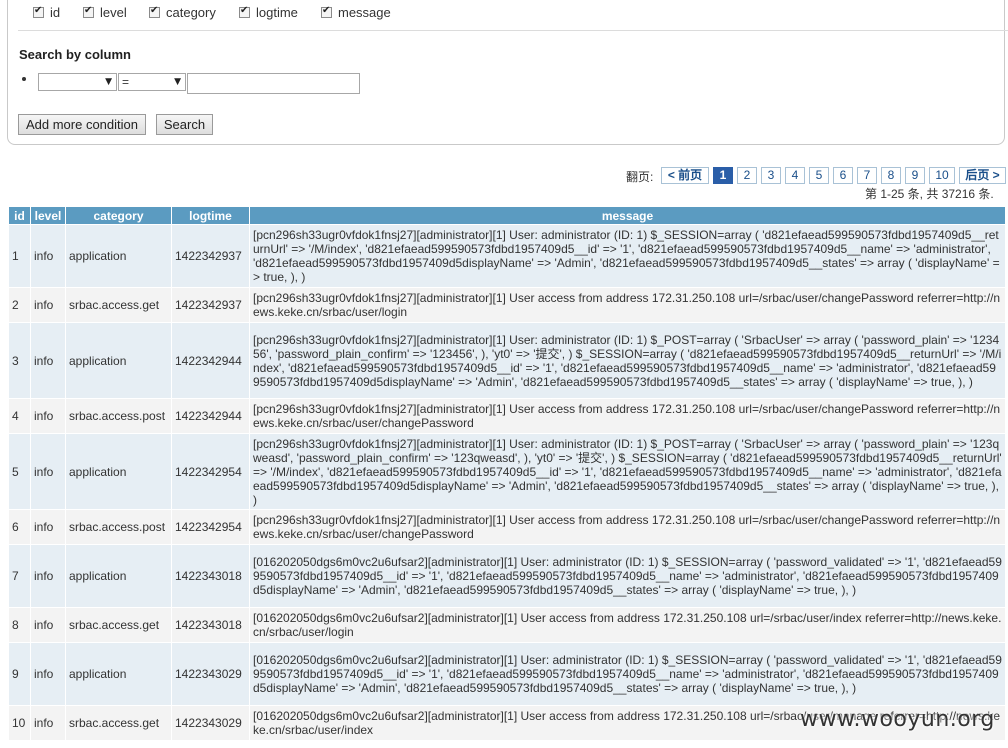 The width and height of the screenshot is (1008, 748). What do you see at coordinates (19, 674) in the screenshot?
I see `cell-id: 9` at bounding box center [19, 674].